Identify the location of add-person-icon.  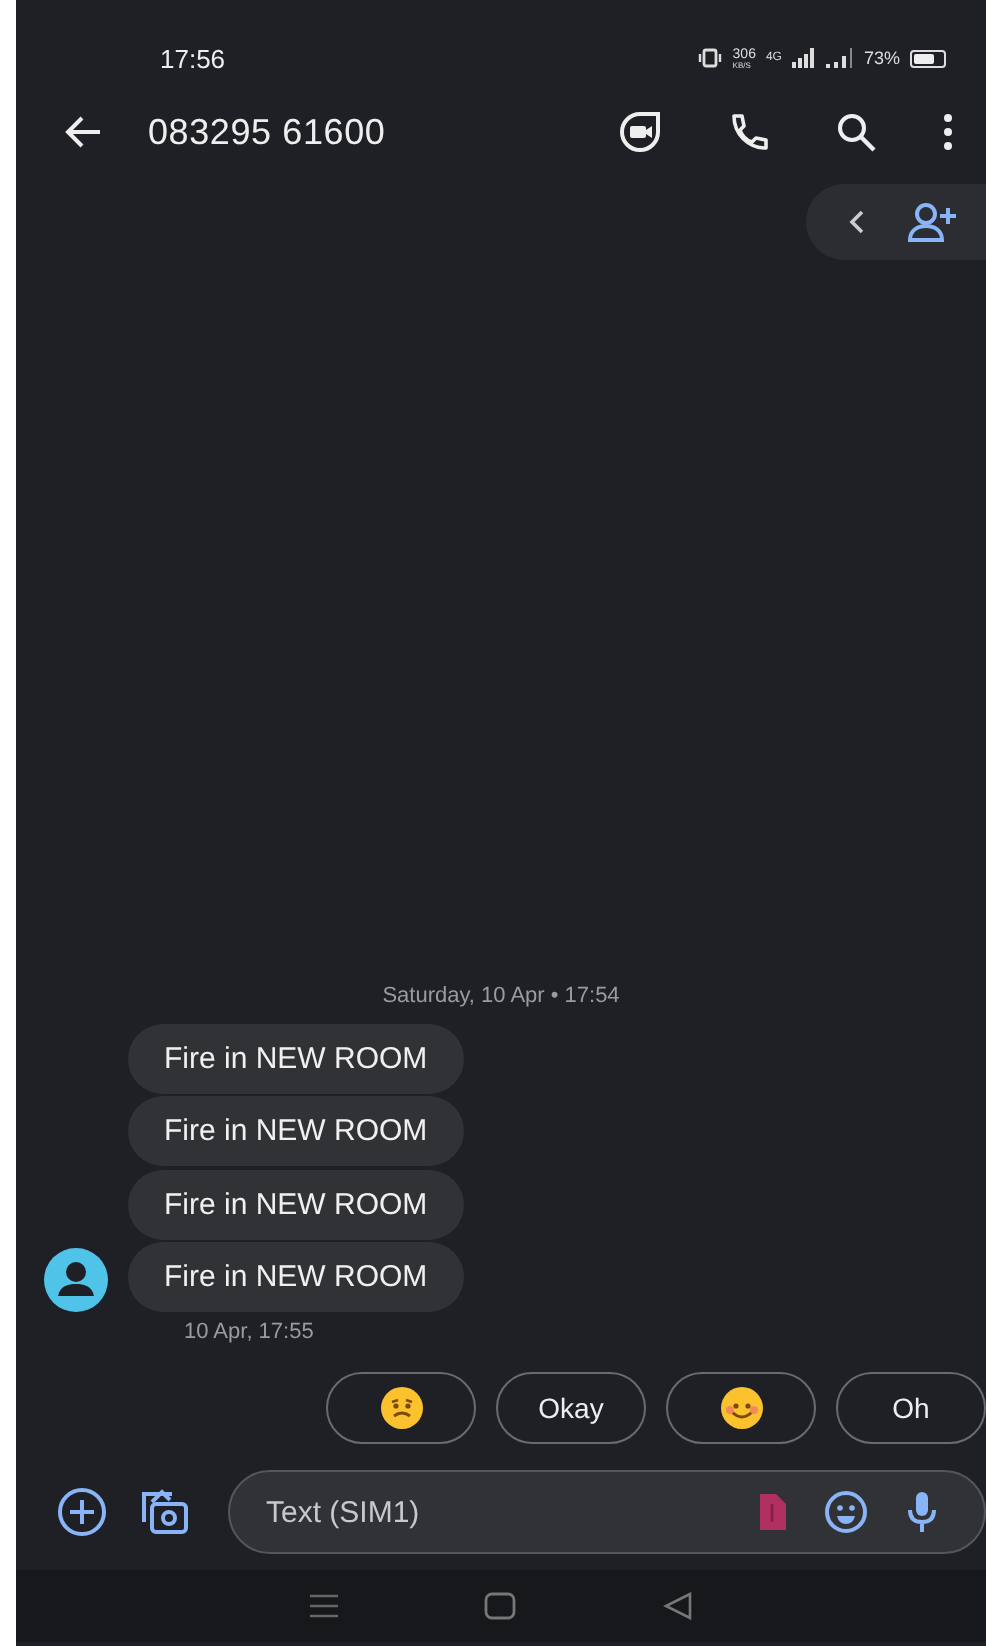
(932, 222).